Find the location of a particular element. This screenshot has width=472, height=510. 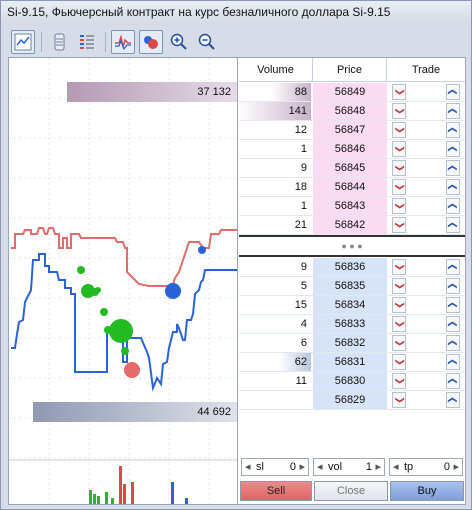

vol-spinner: ◂ vol 1 ▸ is located at coordinates (349, 467).